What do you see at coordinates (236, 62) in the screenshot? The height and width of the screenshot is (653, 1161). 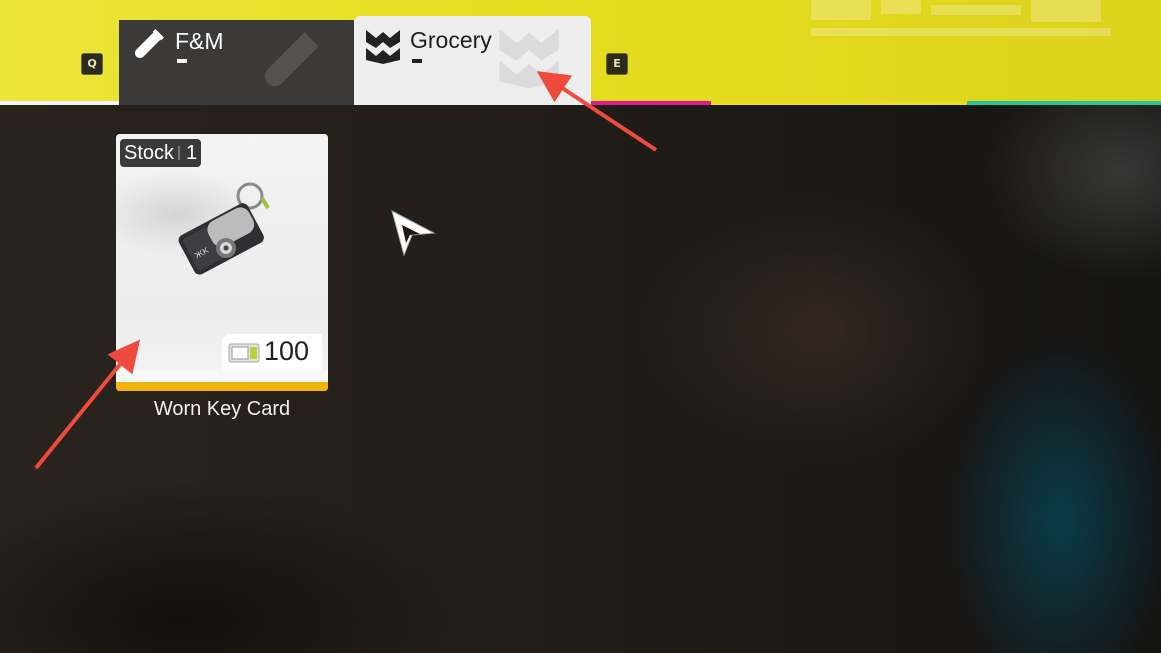 I see `tab-fm: F&M` at bounding box center [236, 62].